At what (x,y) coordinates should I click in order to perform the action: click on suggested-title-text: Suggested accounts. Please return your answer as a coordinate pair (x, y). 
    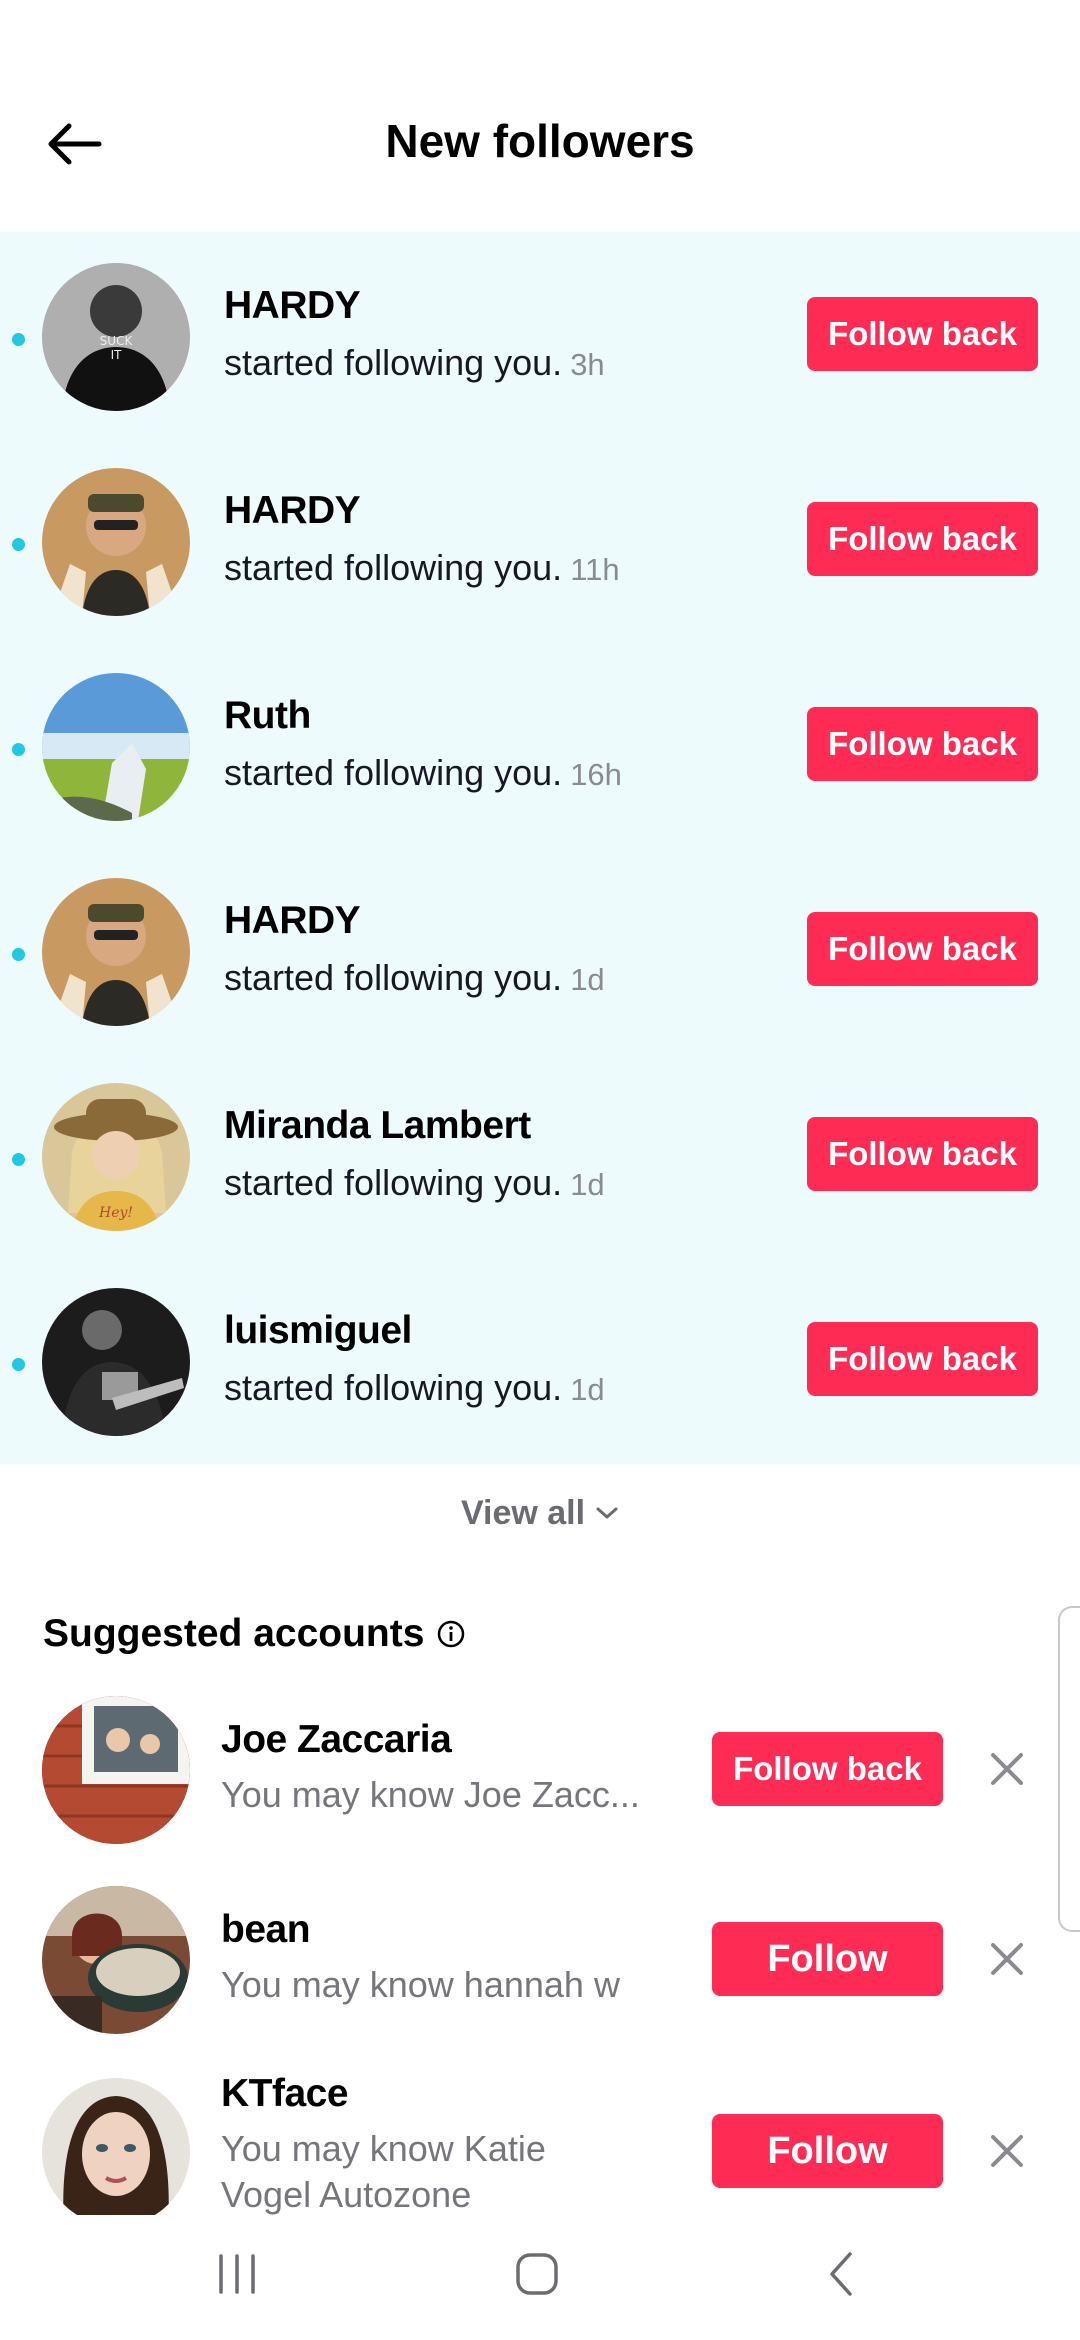
    Looking at the image, I should click on (234, 1633).